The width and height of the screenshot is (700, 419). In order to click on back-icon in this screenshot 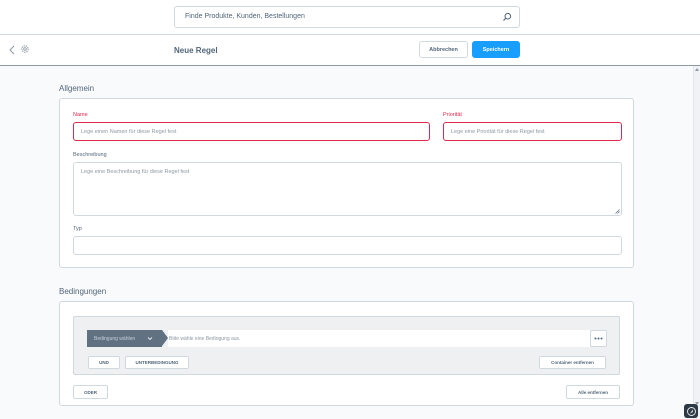, I will do `click(12, 50)`.